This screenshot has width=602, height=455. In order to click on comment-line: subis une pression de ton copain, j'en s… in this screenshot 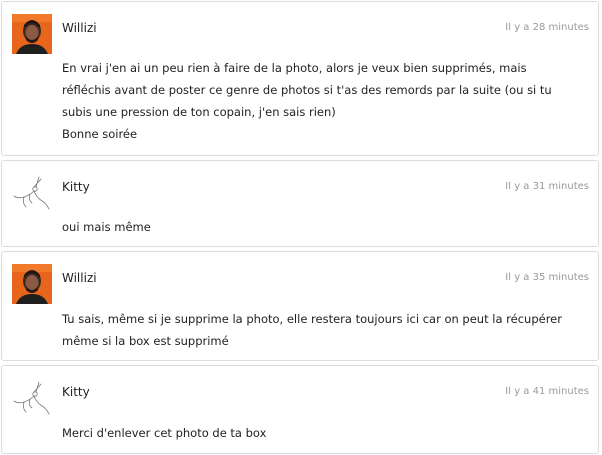, I will do `click(199, 112)`.